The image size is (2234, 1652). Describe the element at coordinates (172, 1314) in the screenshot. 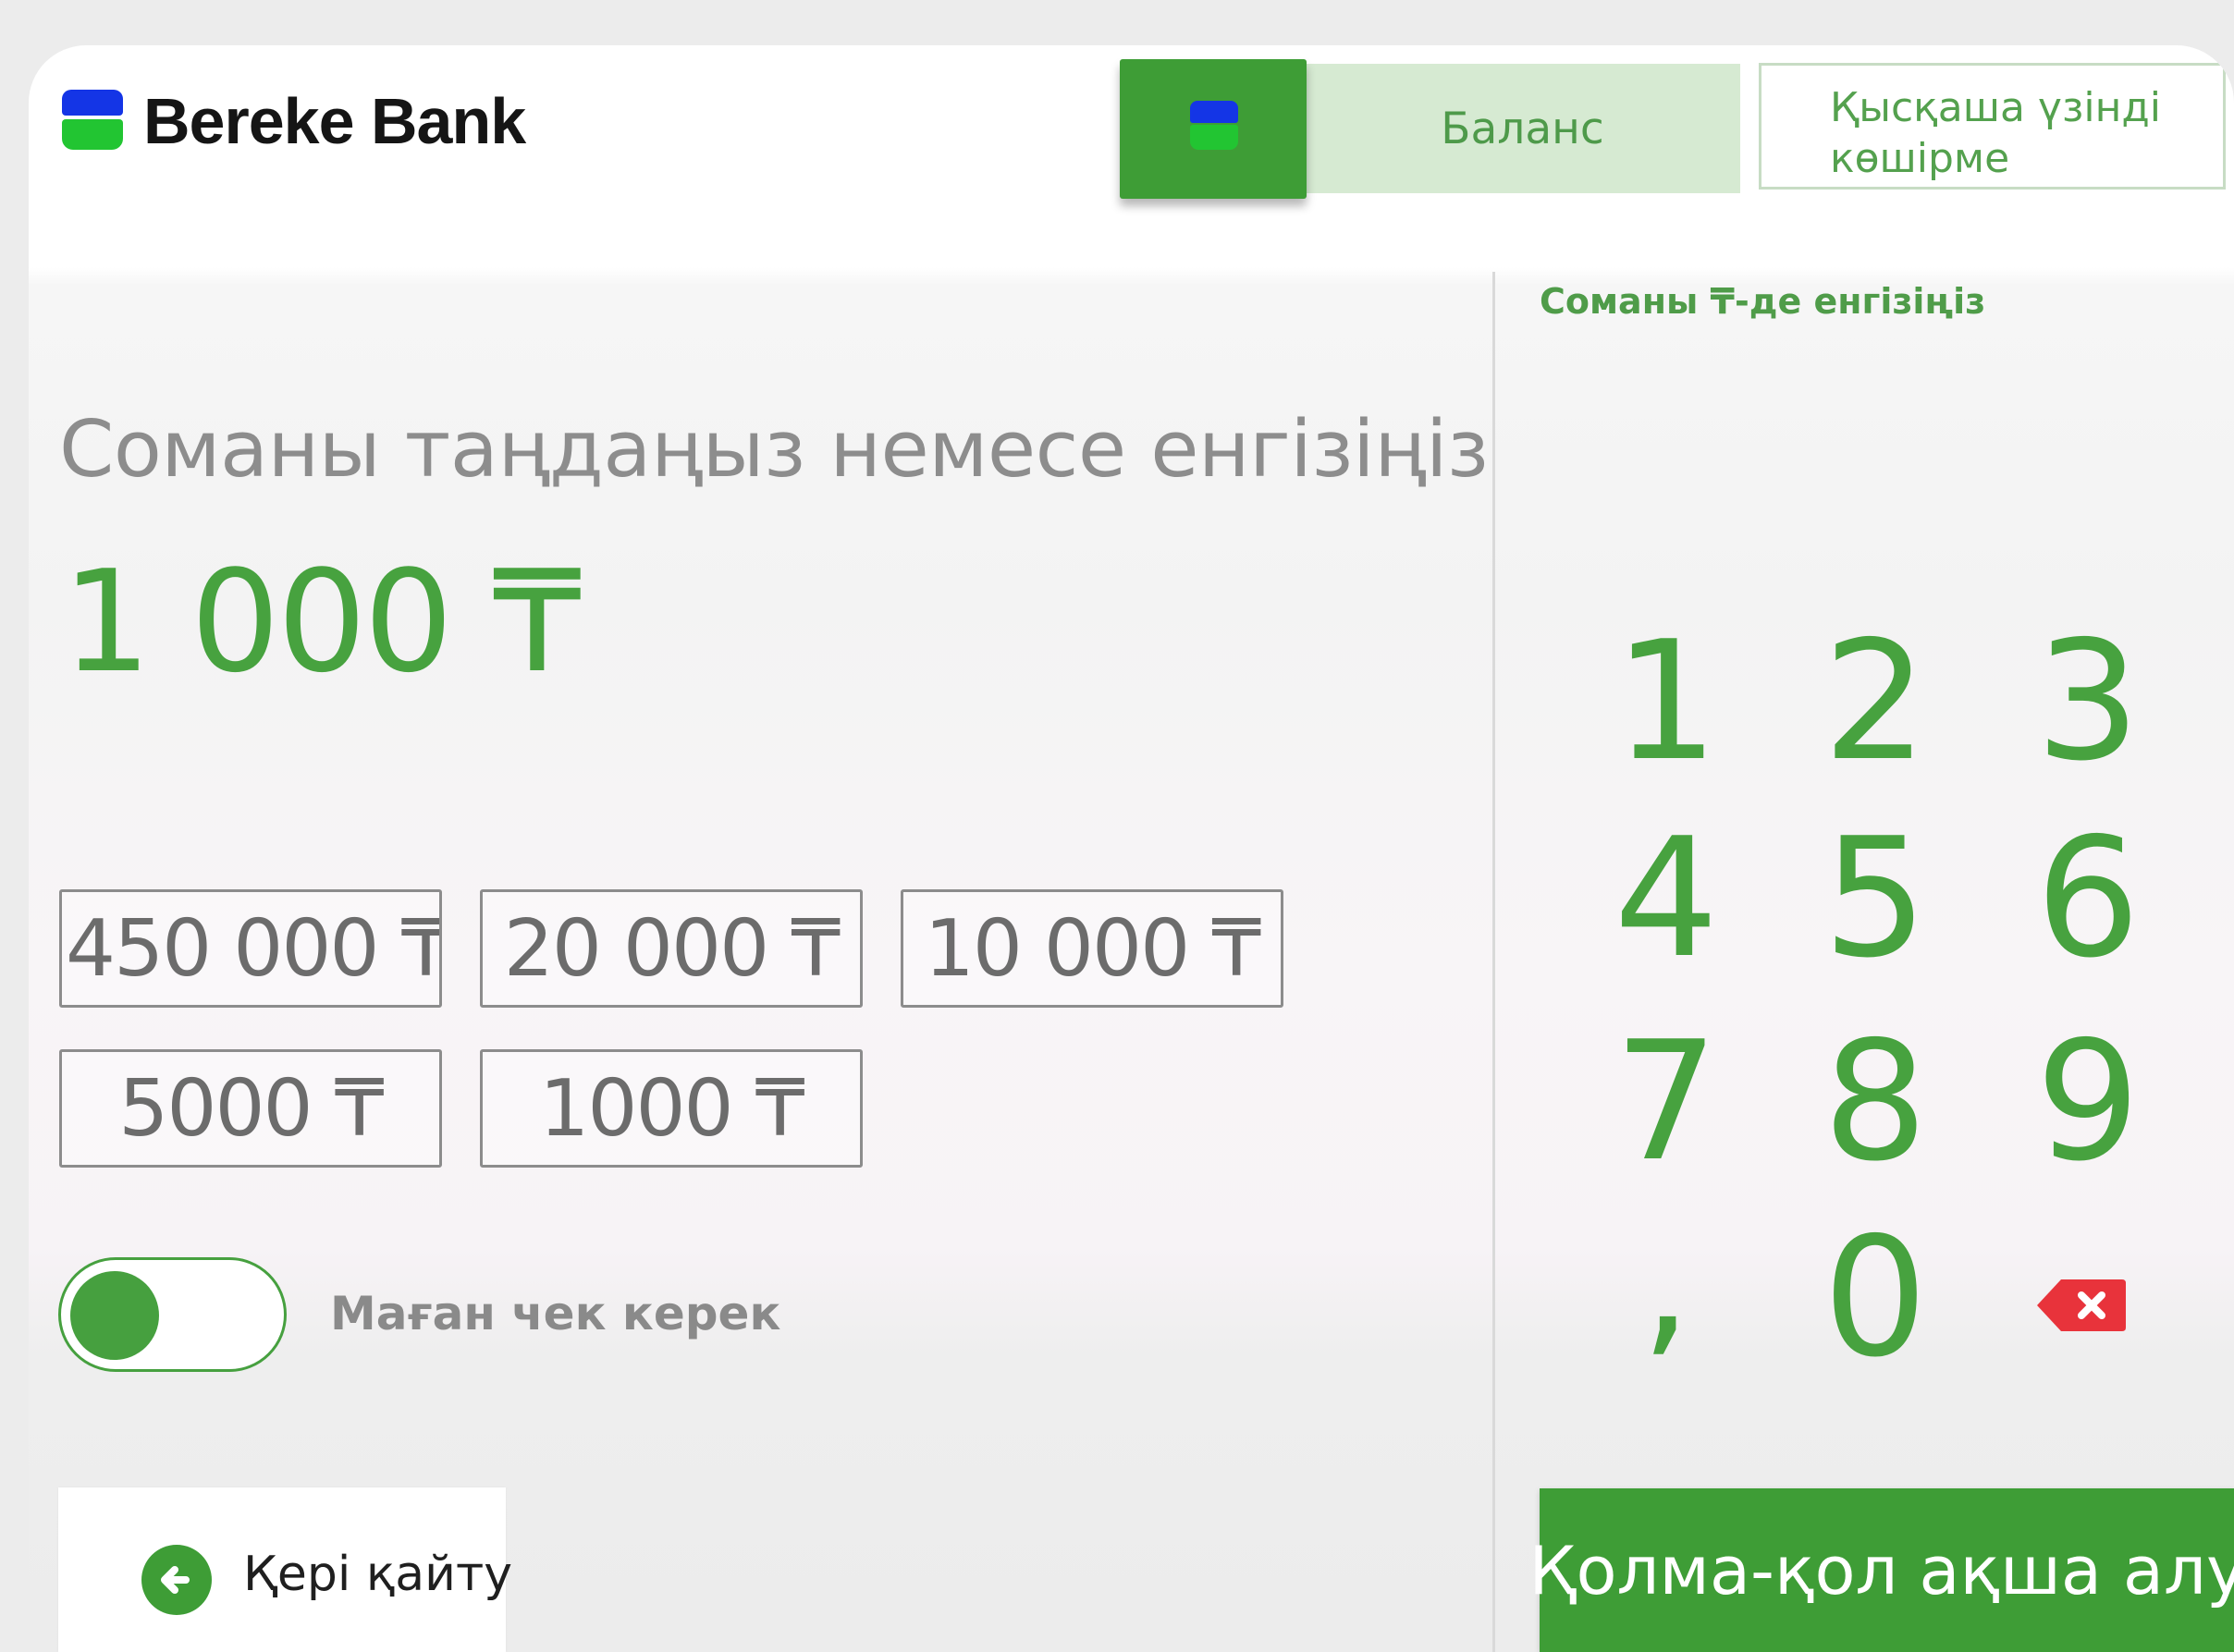

I see `receipt-toggle` at that location.